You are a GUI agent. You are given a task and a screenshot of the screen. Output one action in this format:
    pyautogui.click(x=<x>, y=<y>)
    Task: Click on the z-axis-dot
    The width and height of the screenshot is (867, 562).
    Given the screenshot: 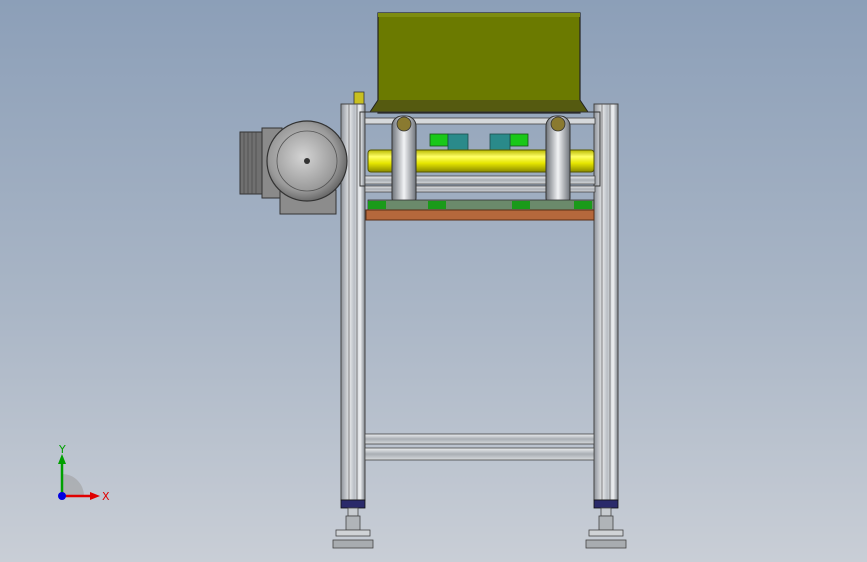 What is the action you would take?
    pyautogui.click(x=62, y=496)
    